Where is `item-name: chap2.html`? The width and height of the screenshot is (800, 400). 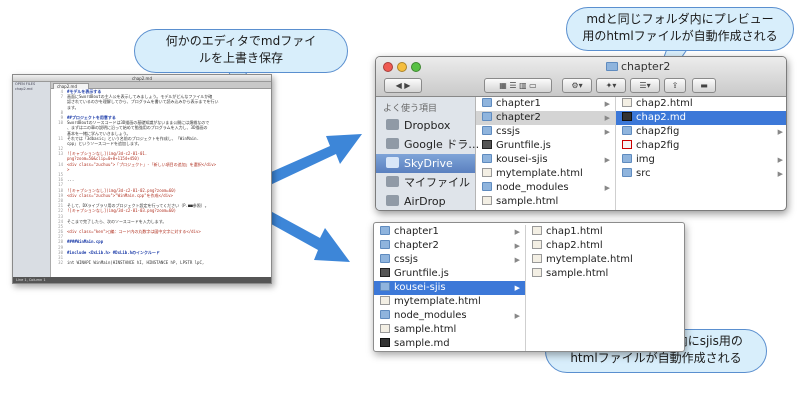
item-name: chap2.html is located at coordinates (574, 245).